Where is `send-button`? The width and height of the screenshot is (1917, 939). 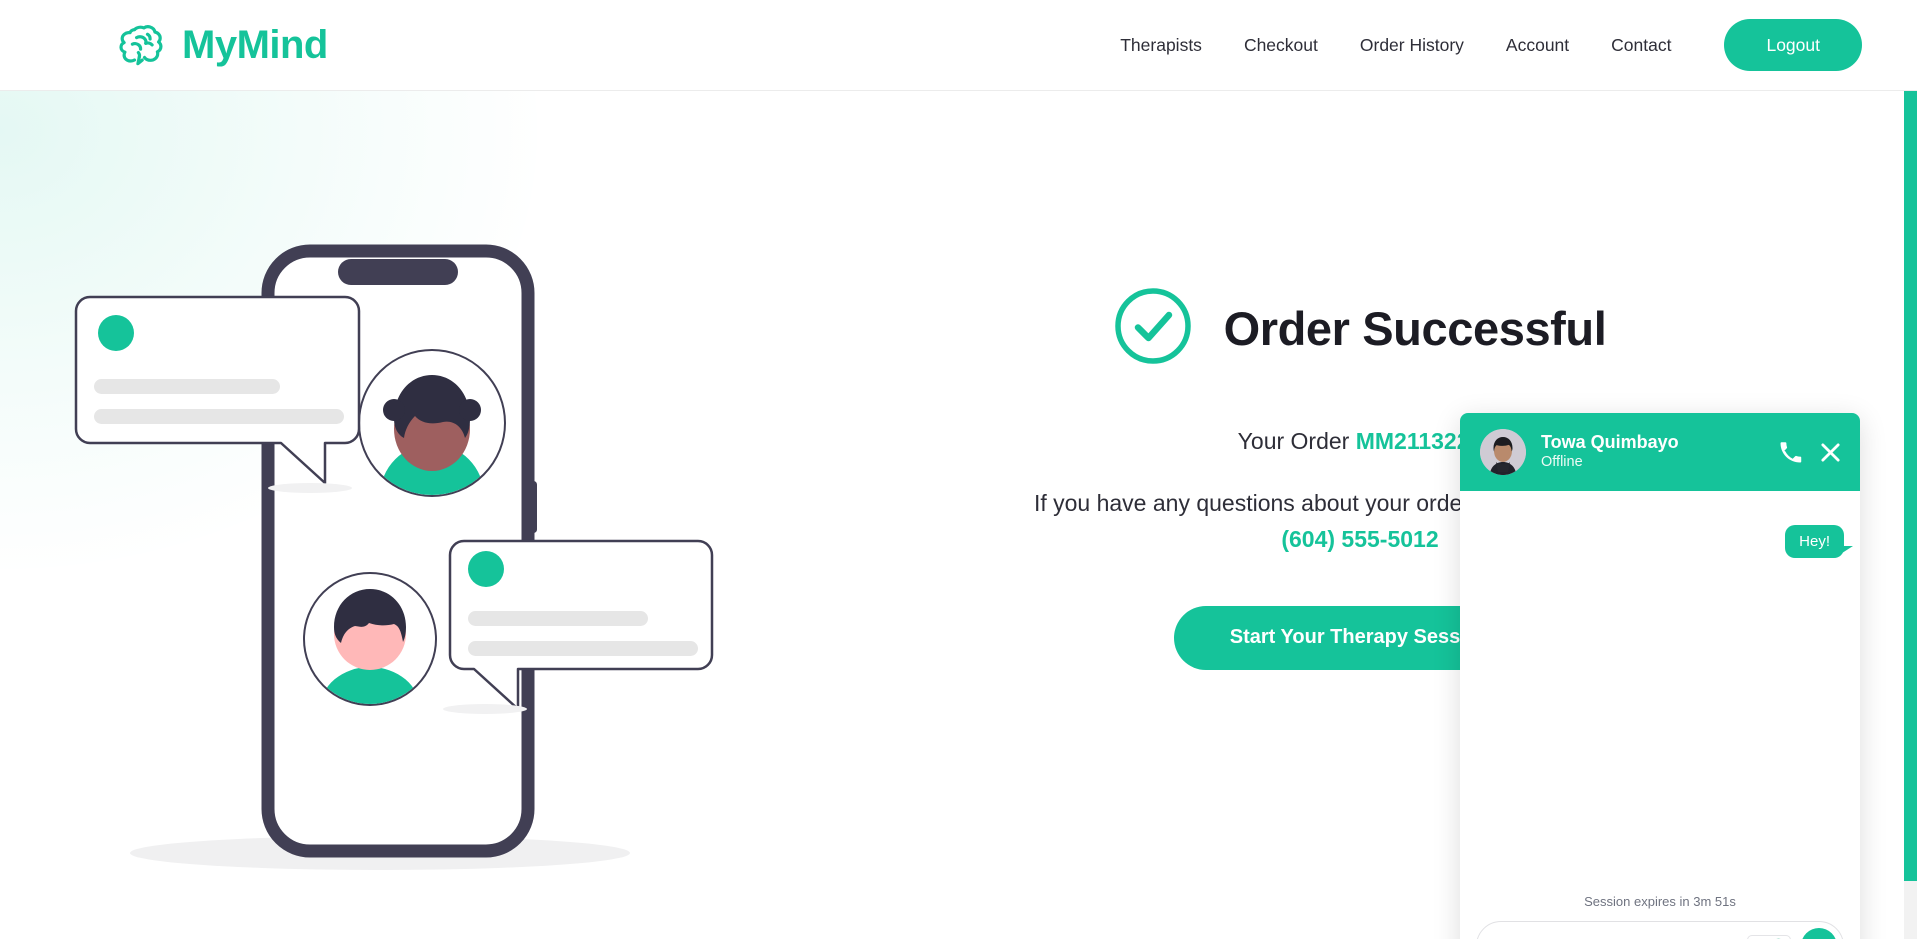
send-button is located at coordinates (1819, 933).